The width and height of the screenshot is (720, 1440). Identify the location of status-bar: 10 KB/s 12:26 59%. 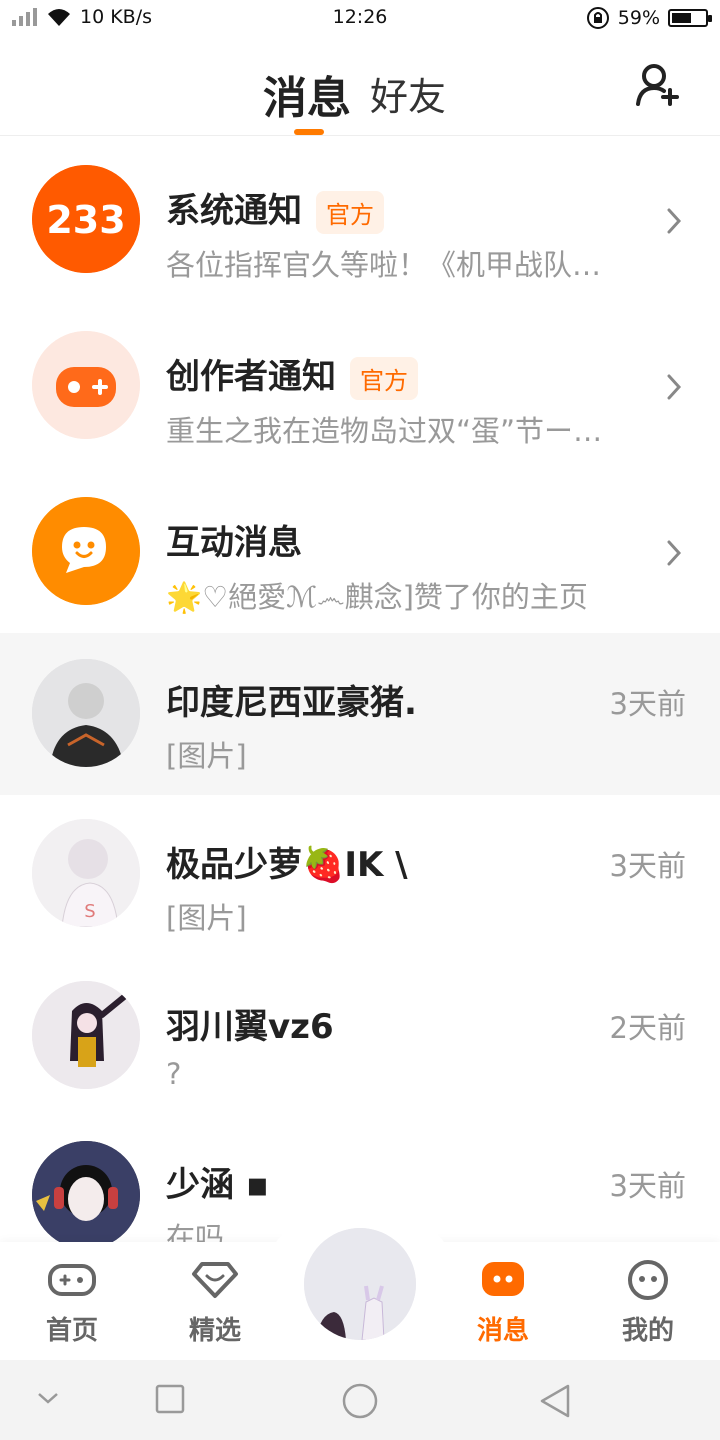
(360, 19).